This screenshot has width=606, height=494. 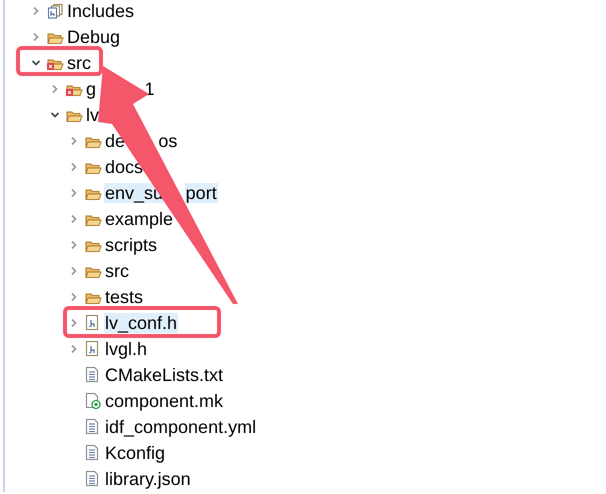 What do you see at coordinates (91, 89) in the screenshot?
I see `tree-item-label: g` at bounding box center [91, 89].